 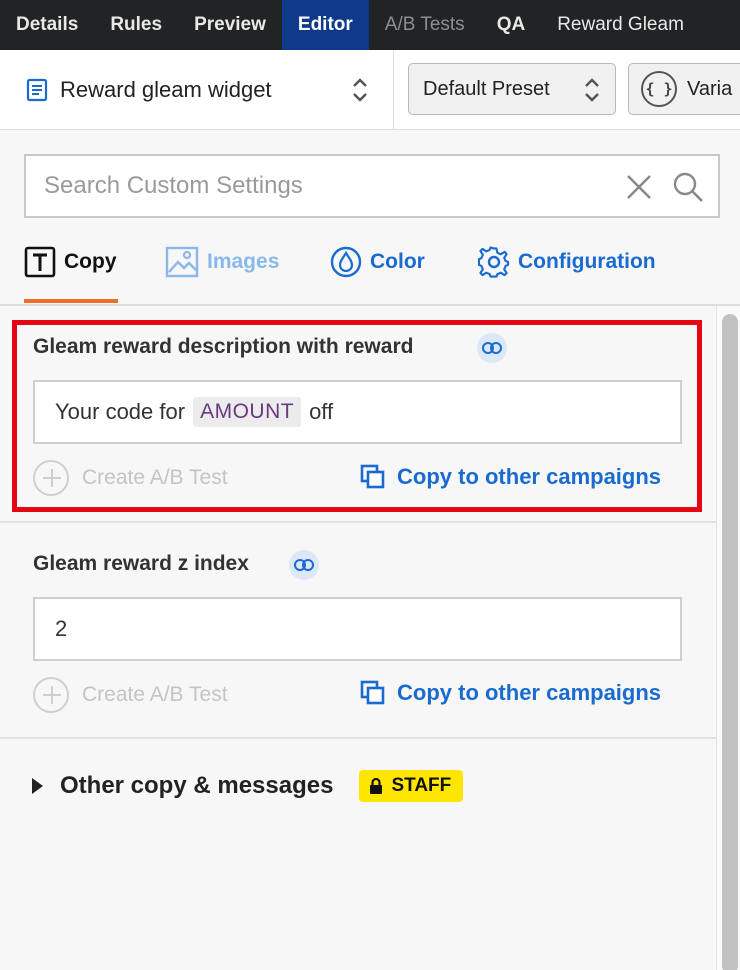 What do you see at coordinates (376, 785) in the screenshot?
I see `lock-icon` at bounding box center [376, 785].